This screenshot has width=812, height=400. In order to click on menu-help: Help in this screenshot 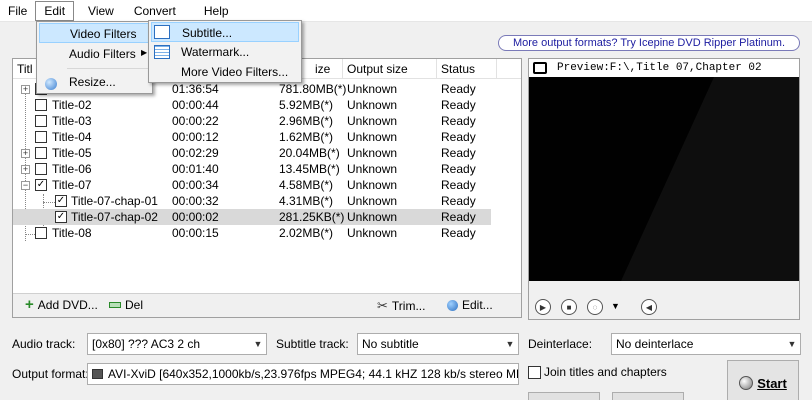, I will do `click(210, 11)`.